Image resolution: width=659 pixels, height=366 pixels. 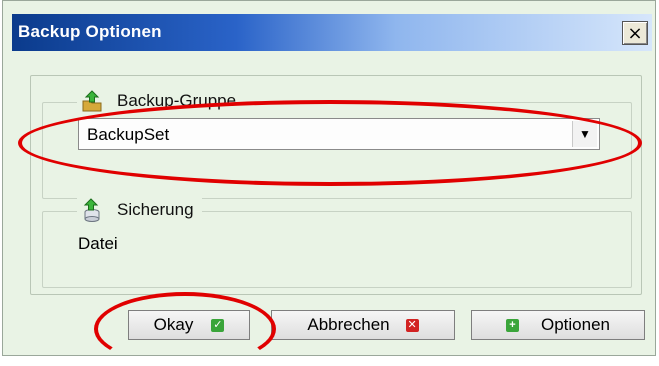 I want to click on backup-target-value: Datei, so click(x=98, y=243).